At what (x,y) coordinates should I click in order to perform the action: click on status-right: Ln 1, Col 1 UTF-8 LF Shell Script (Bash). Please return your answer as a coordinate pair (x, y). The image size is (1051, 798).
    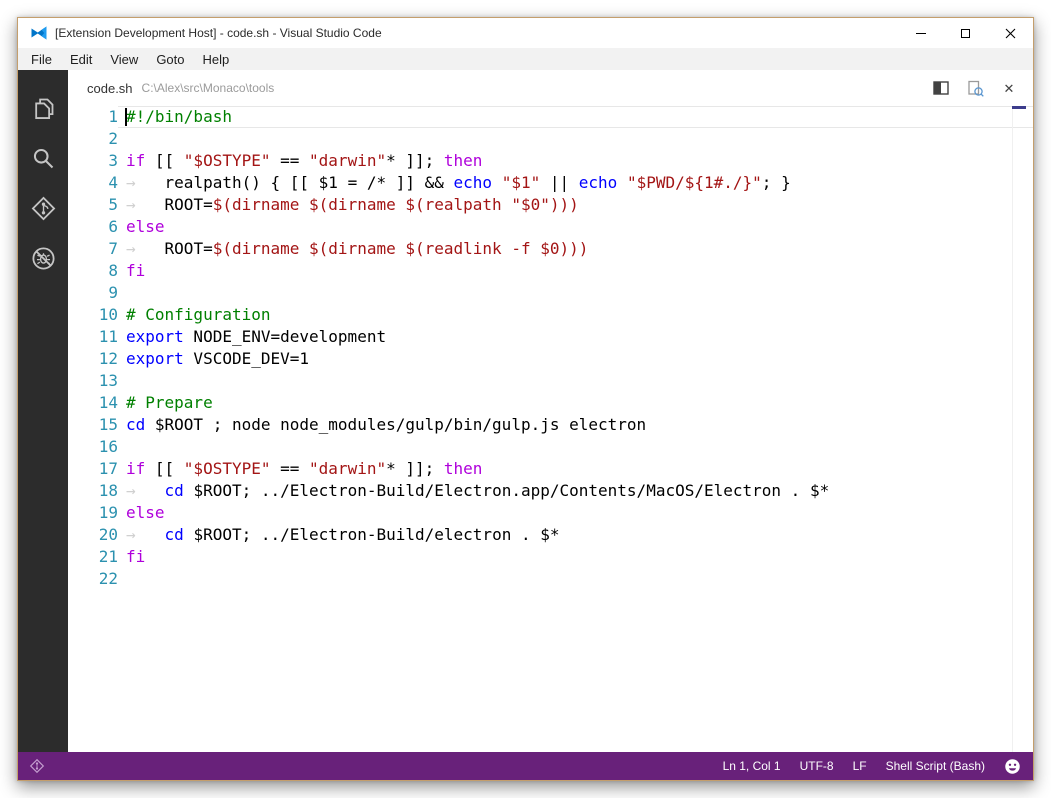
    Looking at the image, I should click on (863, 766).